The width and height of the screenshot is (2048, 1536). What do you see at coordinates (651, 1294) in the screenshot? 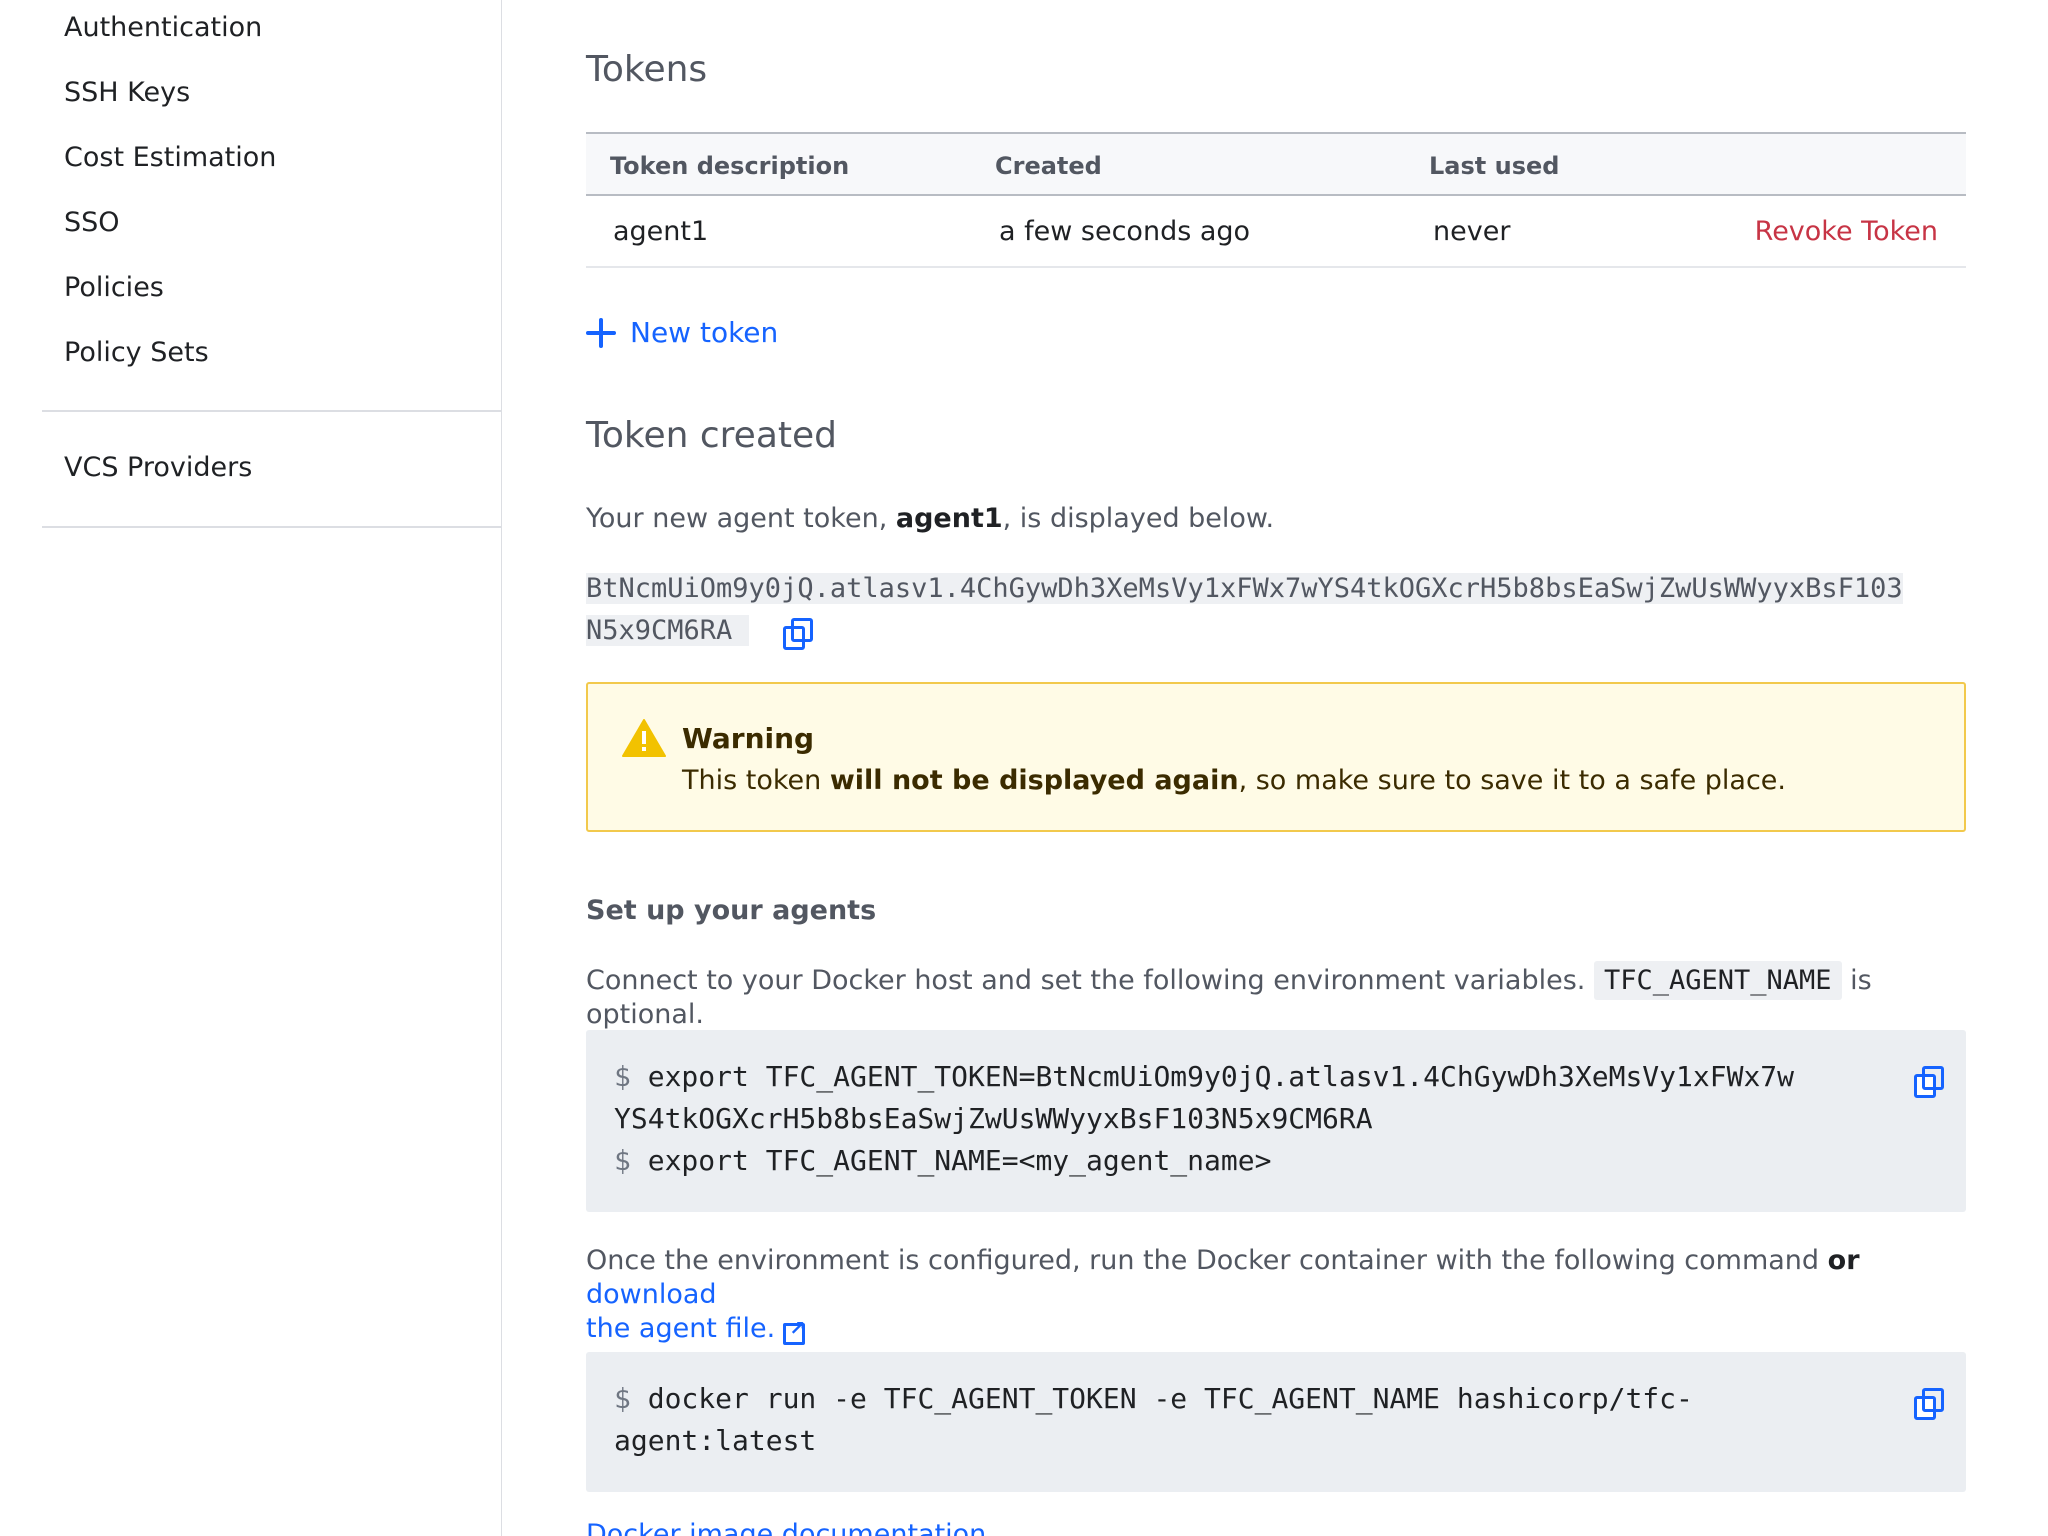
I see `download-link: download` at bounding box center [651, 1294].